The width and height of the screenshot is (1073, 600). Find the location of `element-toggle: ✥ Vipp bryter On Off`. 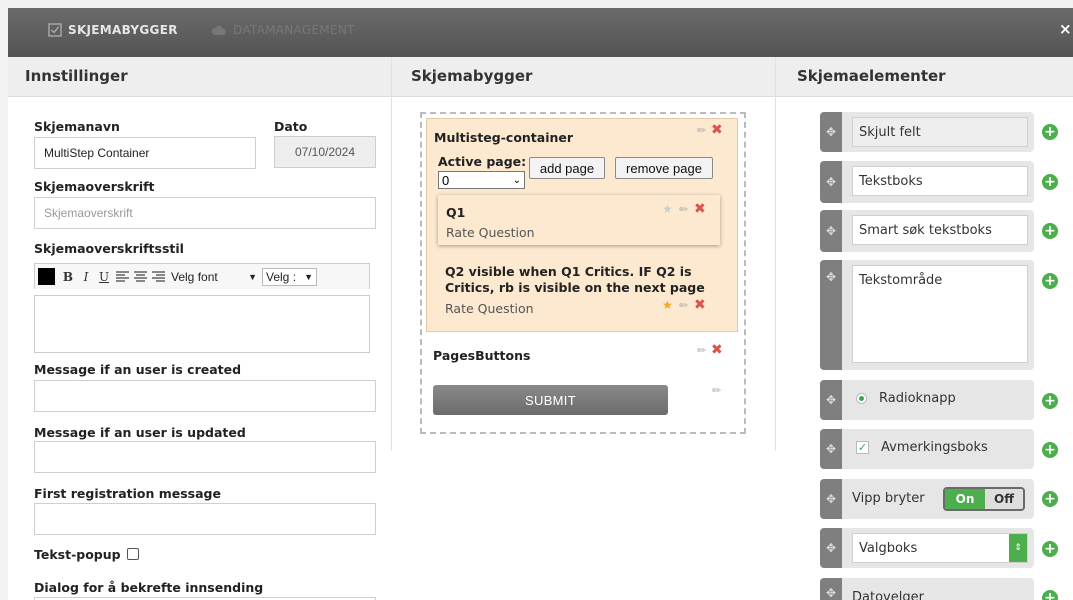

element-toggle: ✥ Vipp bryter On Off is located at coordinates (927, 499).